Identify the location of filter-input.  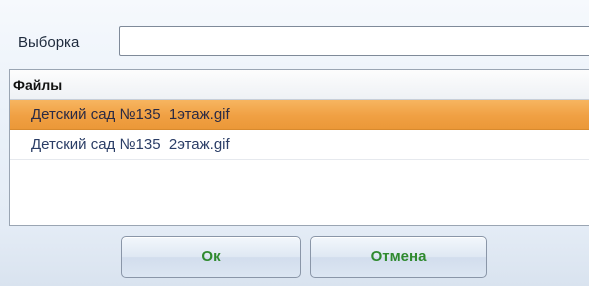
(354, 41).